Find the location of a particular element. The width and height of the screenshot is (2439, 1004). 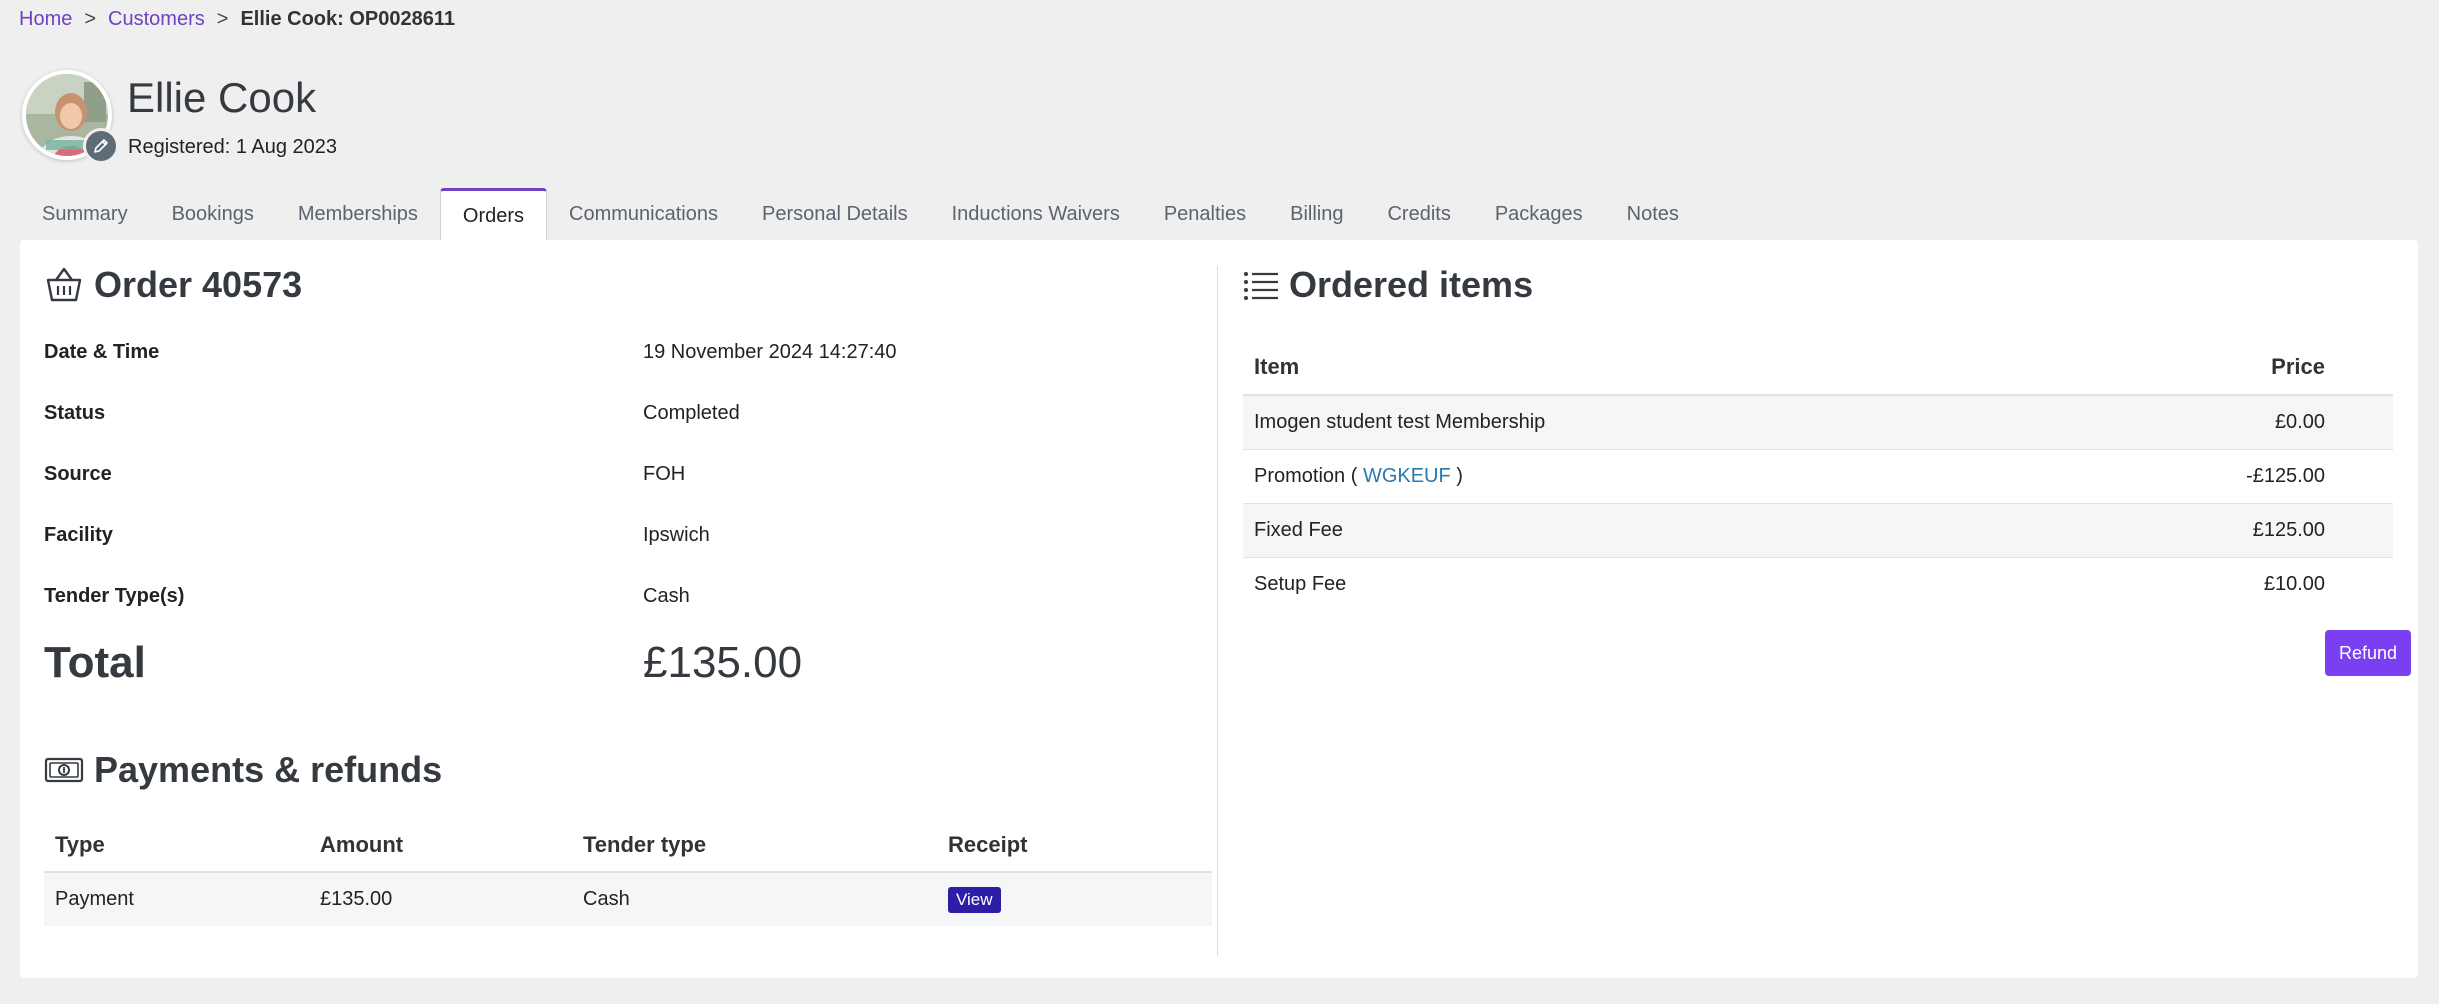

basket-icon is located at coordinates (64, 284).